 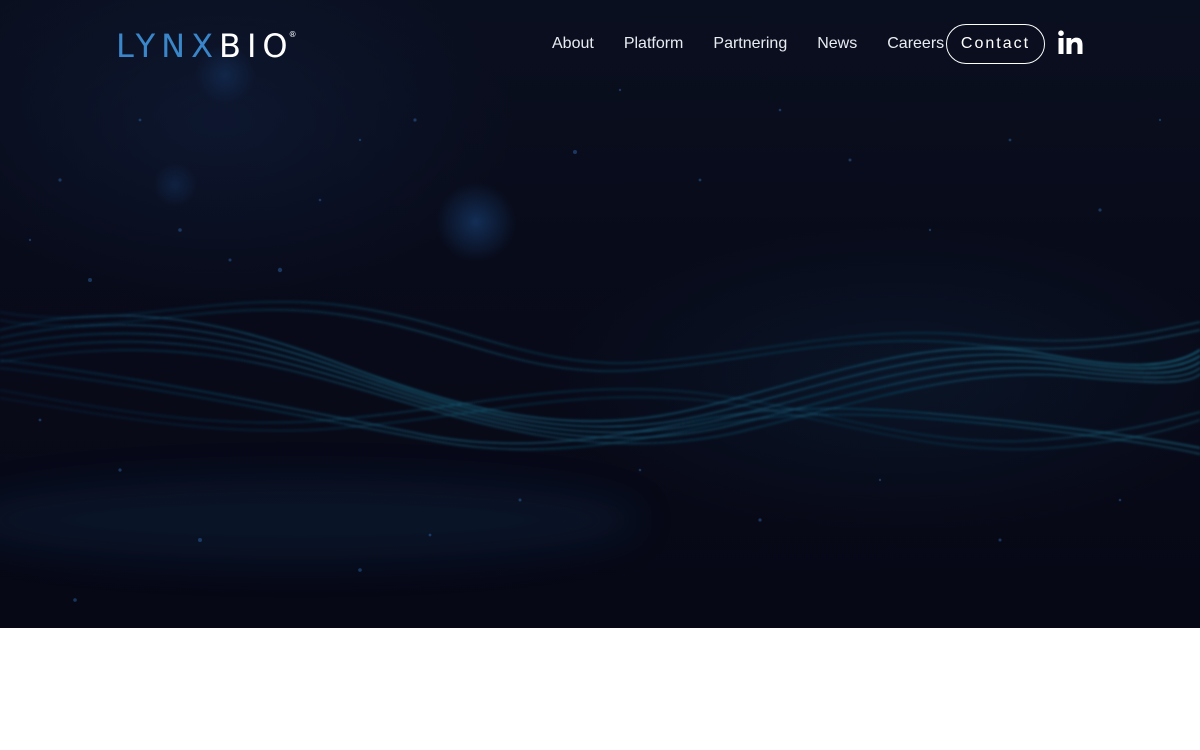 What do you see at coordinates (995, 44) in the screenshot?
I see `contact-button: Contact` at bounding box center [995, 44].